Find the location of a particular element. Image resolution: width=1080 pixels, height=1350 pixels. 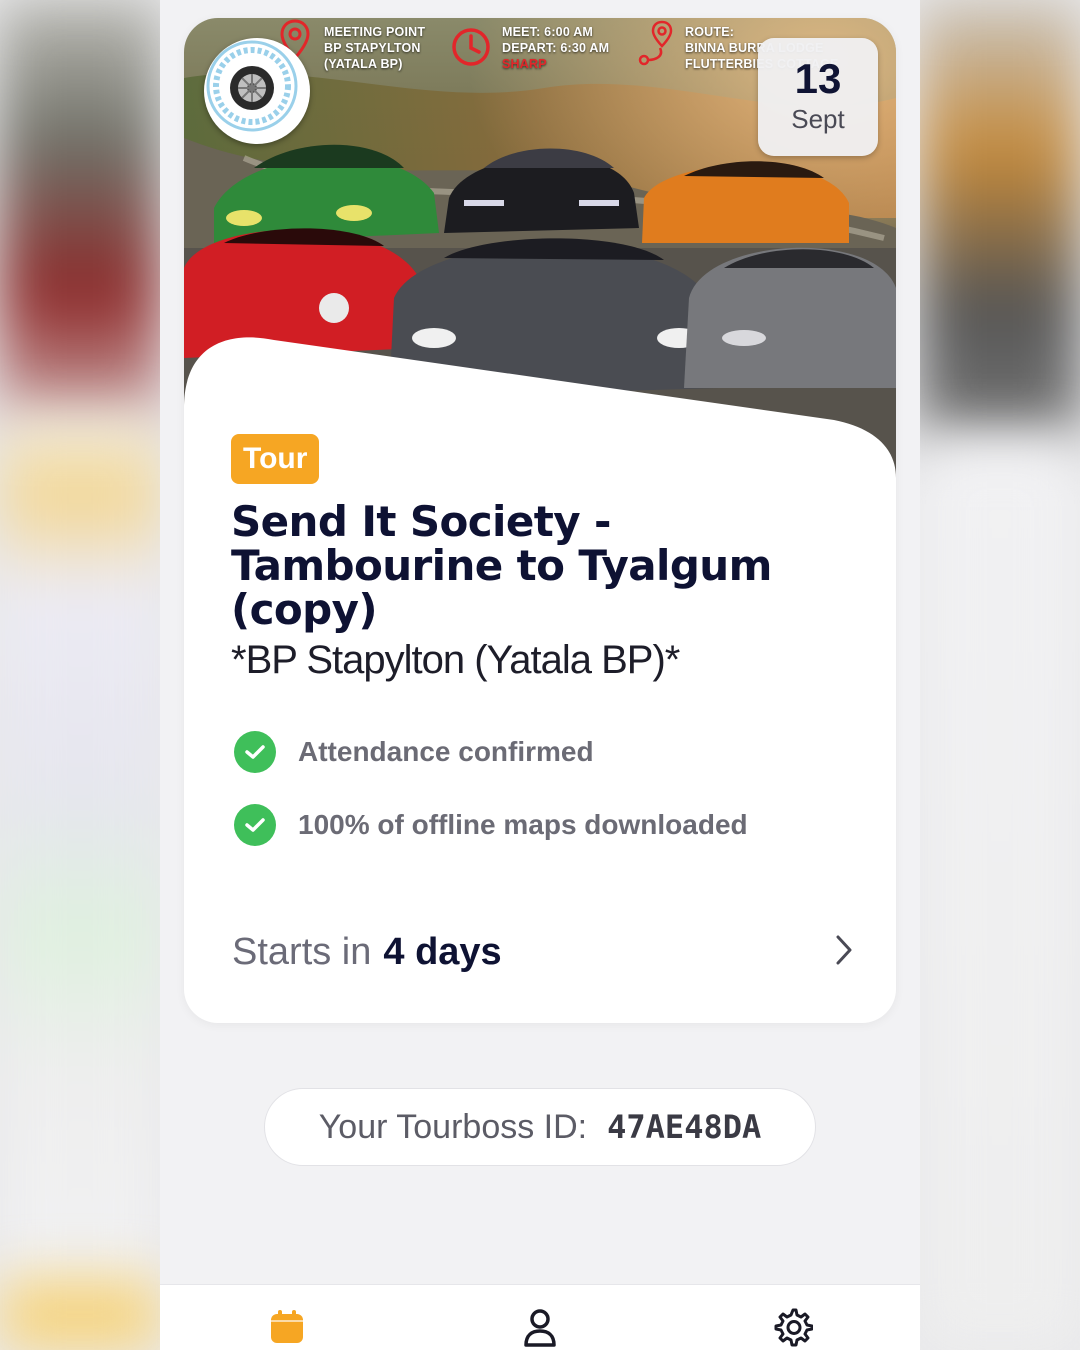

event-meeting-subtitle: *BP Stapylton (Yatala BP)* is located at coordinates (455, 660).